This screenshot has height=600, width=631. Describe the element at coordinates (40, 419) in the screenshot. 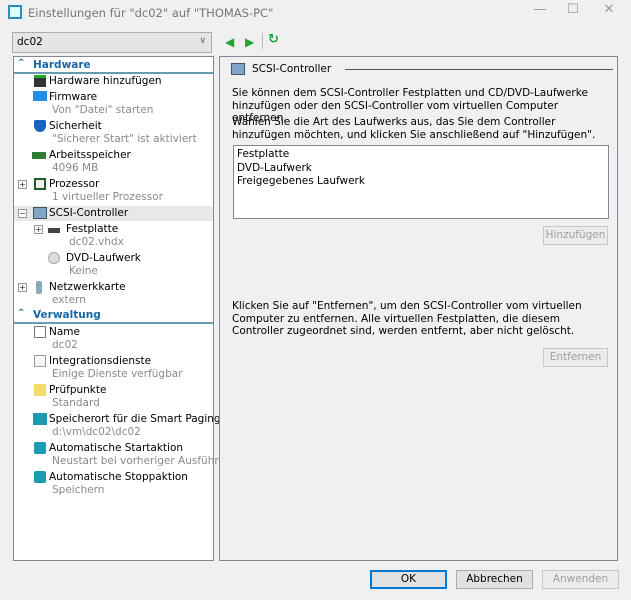

I see `smart-paging-icon` at that location.